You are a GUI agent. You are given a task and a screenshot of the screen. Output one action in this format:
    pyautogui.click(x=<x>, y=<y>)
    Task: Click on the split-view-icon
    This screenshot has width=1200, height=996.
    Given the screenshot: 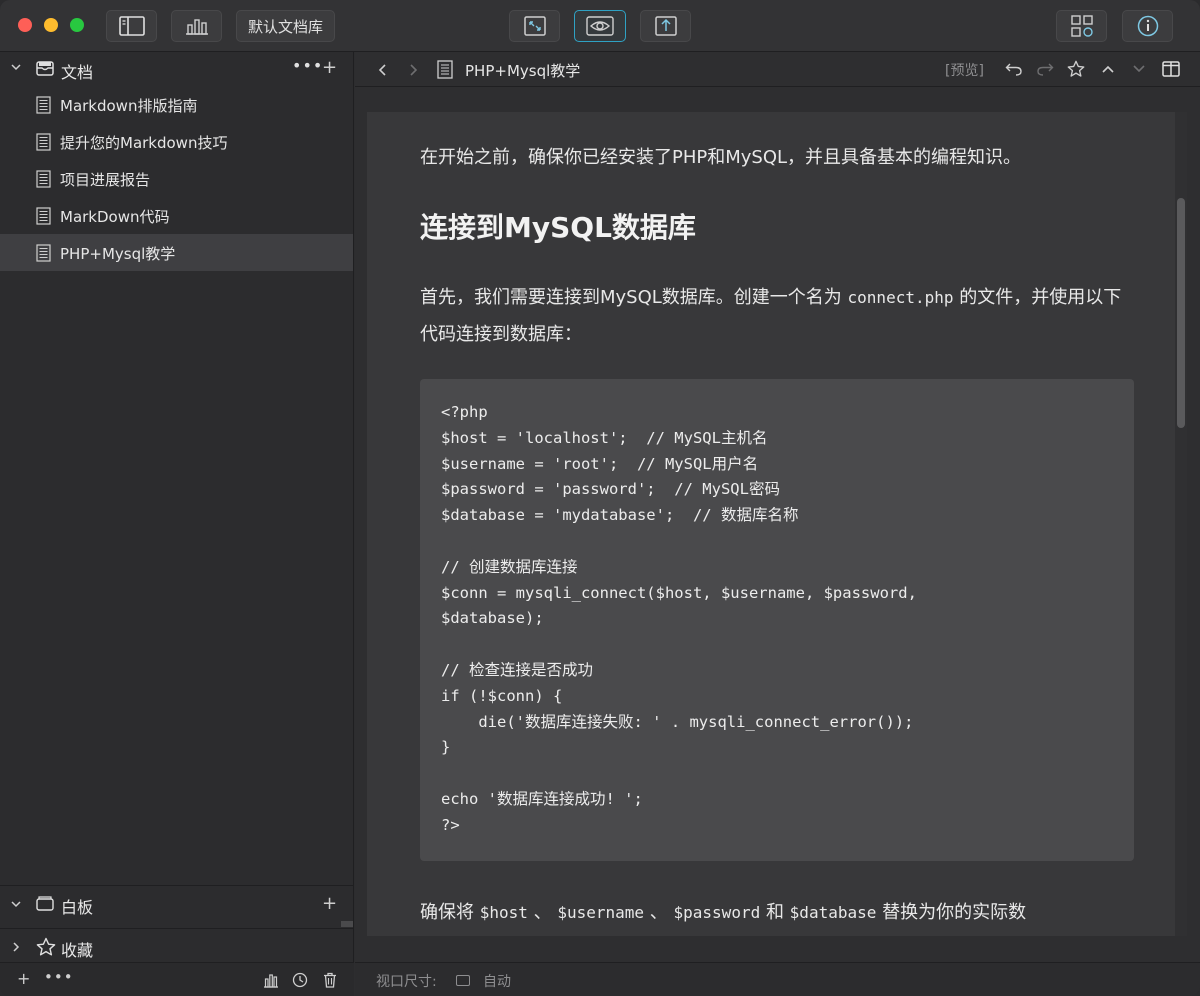 What is the action you would take?
    pyautogui.click(x=1171, y=69)
    